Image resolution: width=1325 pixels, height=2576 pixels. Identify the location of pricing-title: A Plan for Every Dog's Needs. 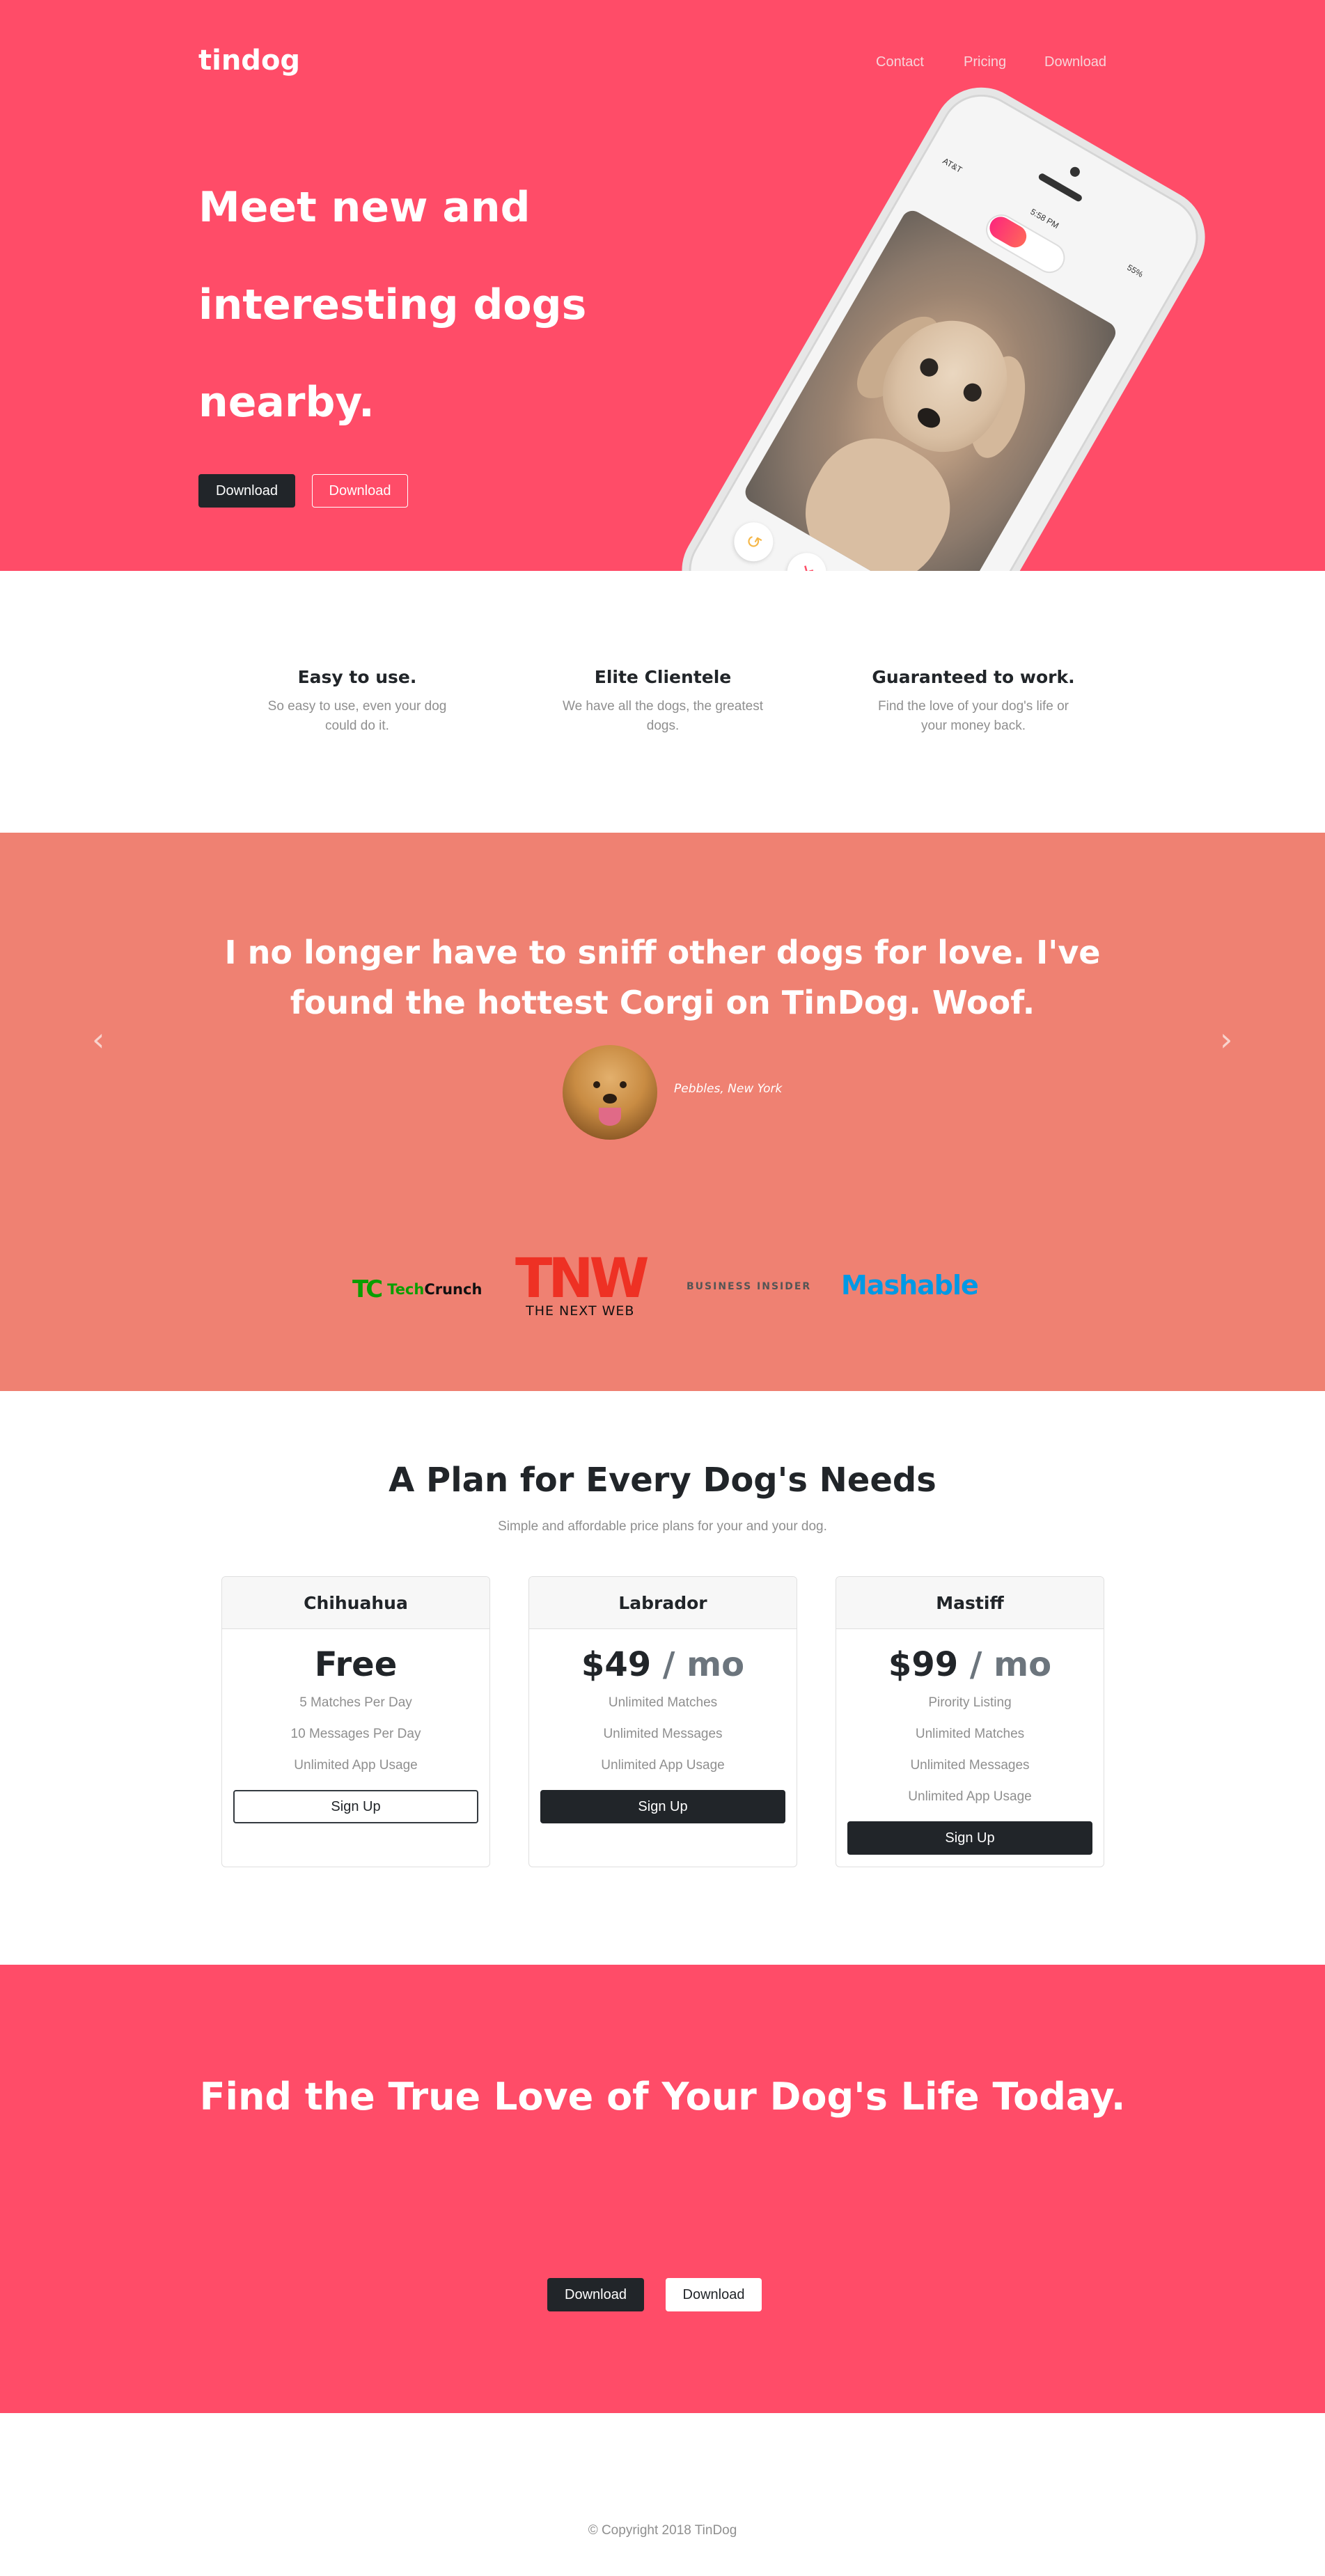
(662, 1480).